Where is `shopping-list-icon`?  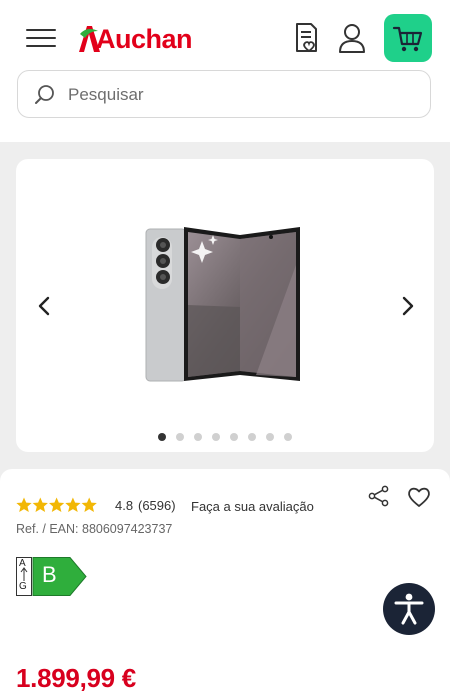 shopping-list-icon is located at coordinates (306, 38).